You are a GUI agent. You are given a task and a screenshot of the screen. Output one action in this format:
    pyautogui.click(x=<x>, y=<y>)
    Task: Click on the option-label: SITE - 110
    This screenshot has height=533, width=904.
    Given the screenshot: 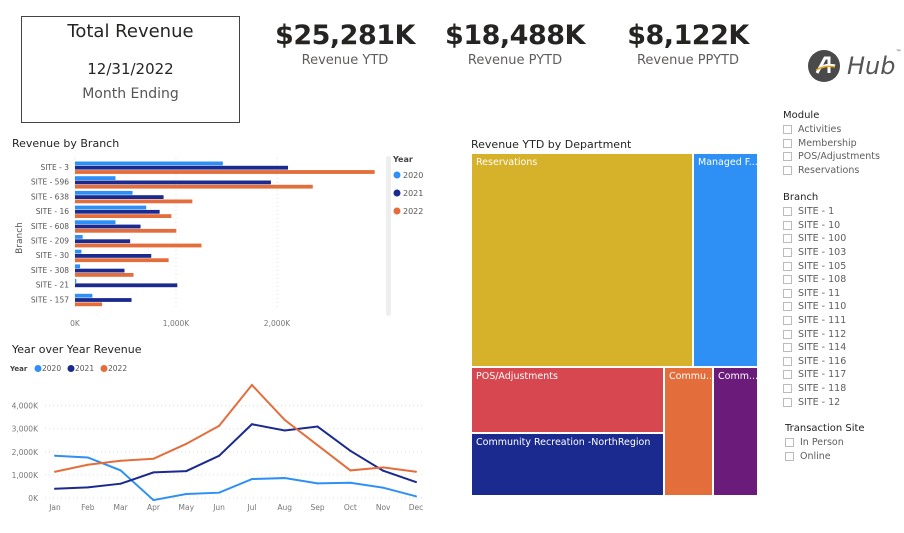 What is the action you would take?
    pyautogui.click(x=822, y=307)
    